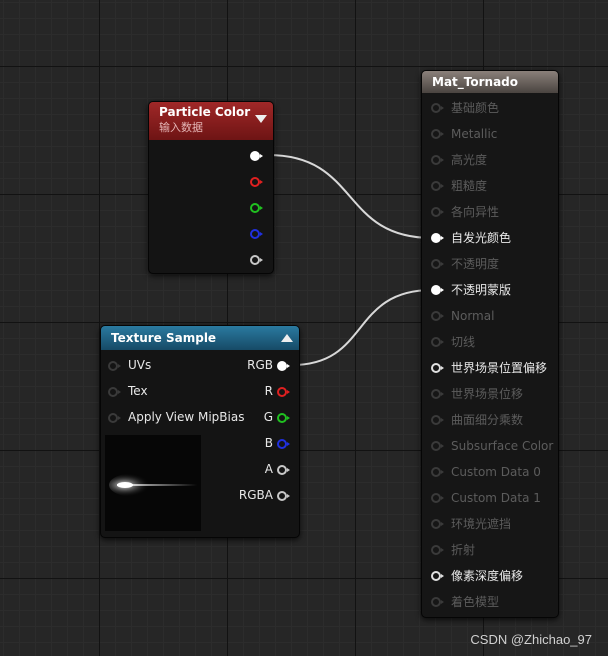 The height and width of the screenshot is (656, 608). Describe the element at coordinates (268, 391) in the screenshot. I see `texture-output-label: R` at that location.